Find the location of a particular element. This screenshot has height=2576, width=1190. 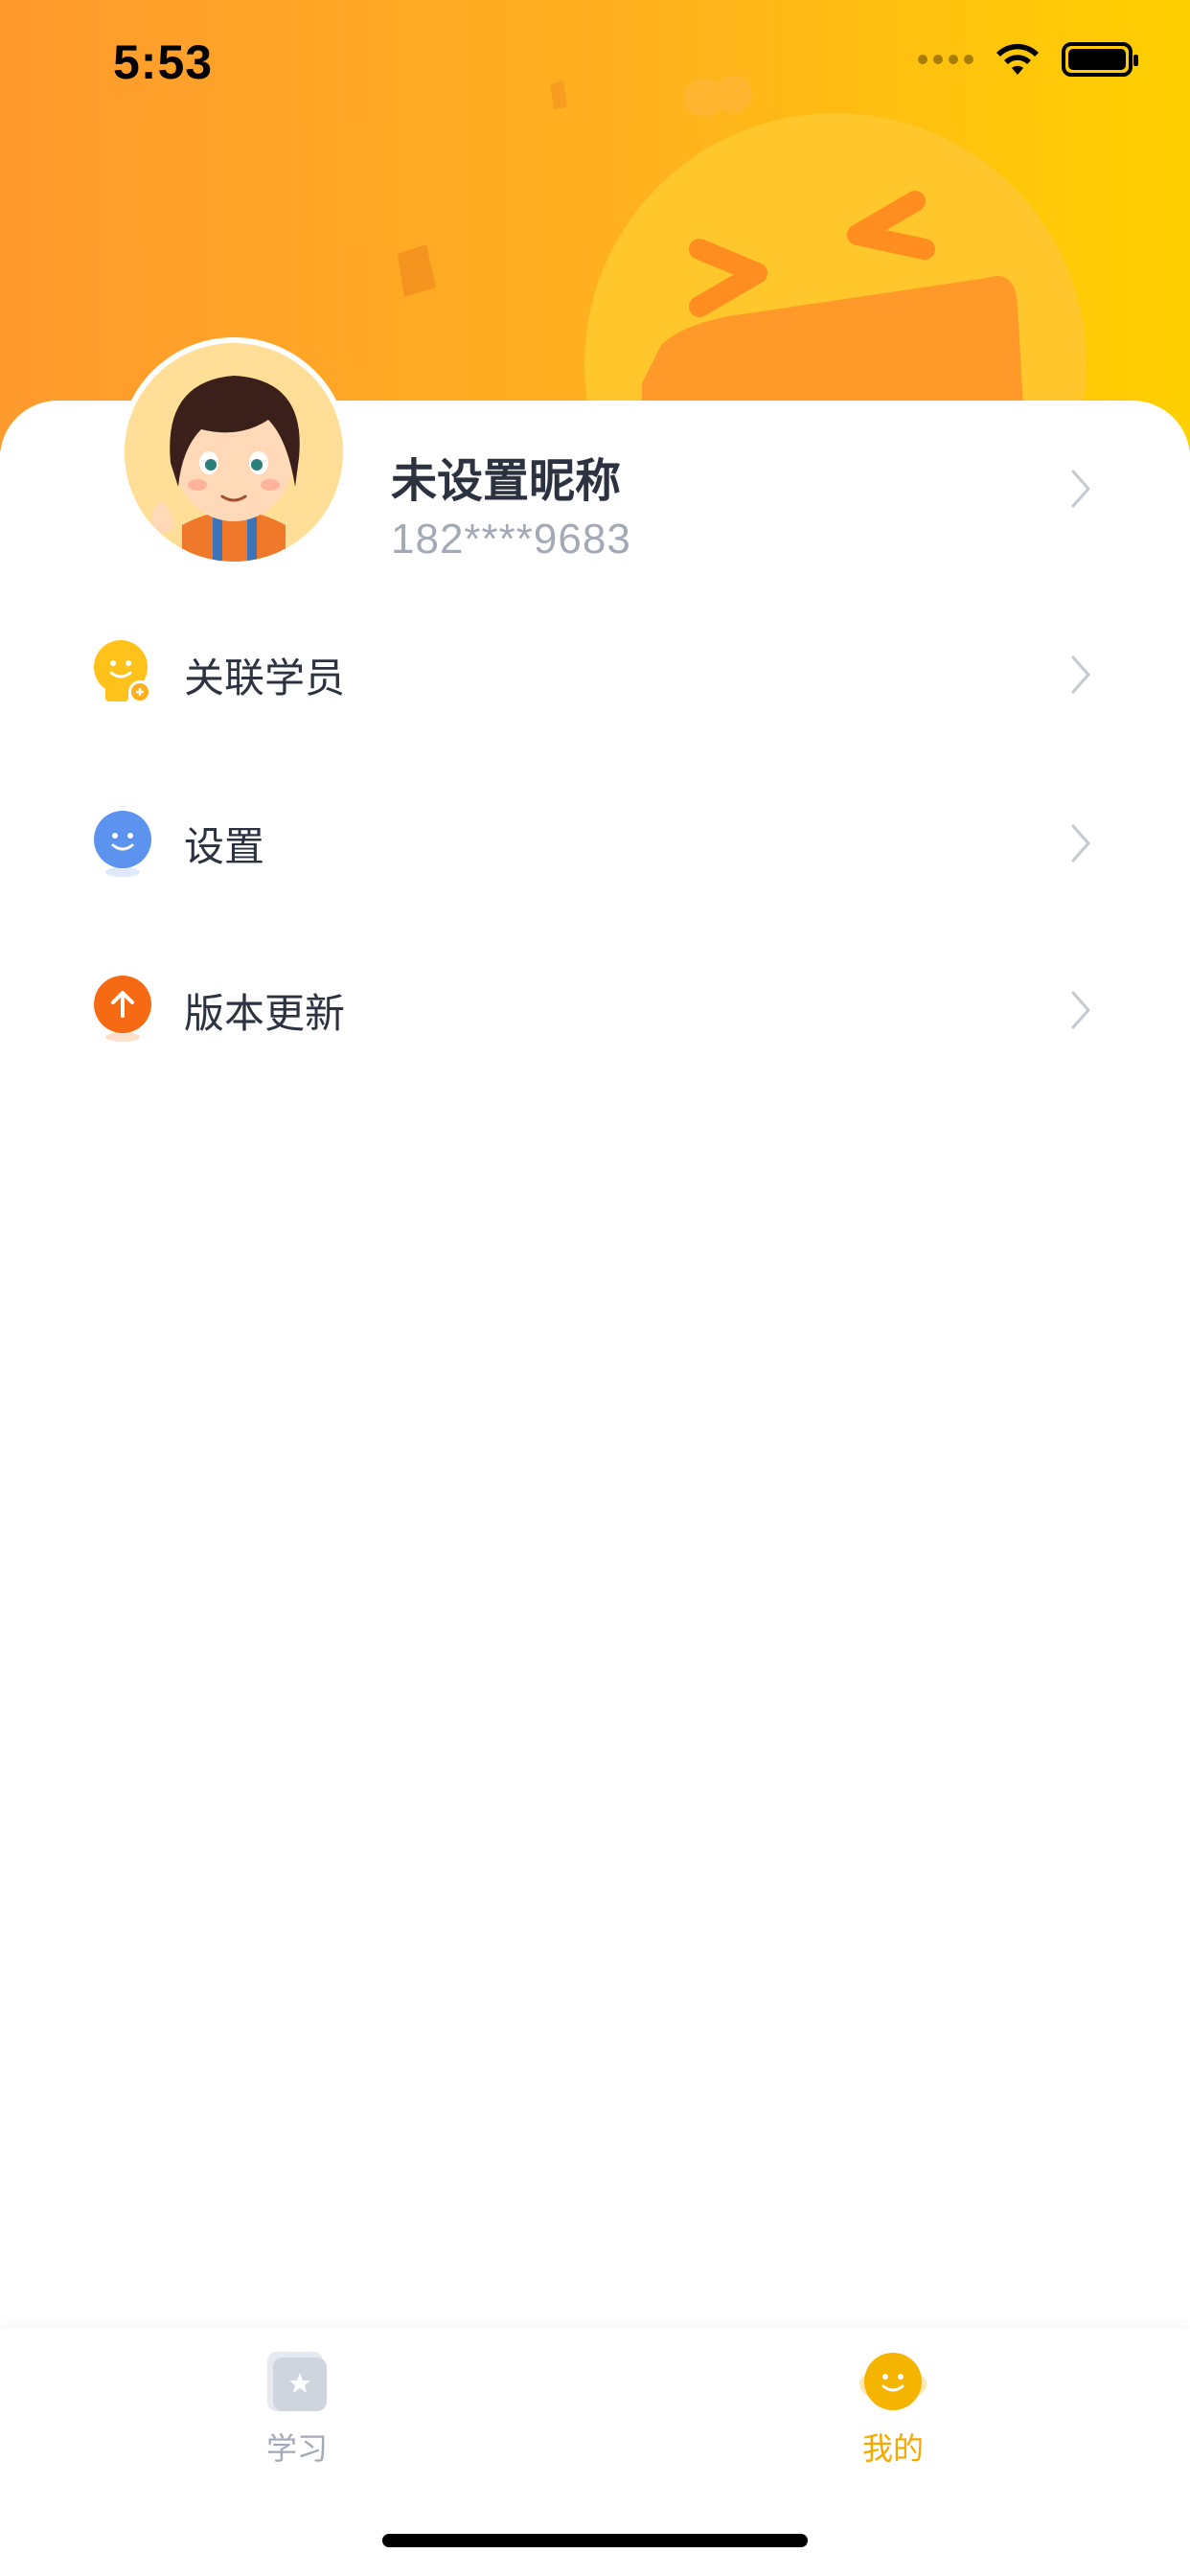

profile-phone: 182****9683 is located at coordinates (511, 539).